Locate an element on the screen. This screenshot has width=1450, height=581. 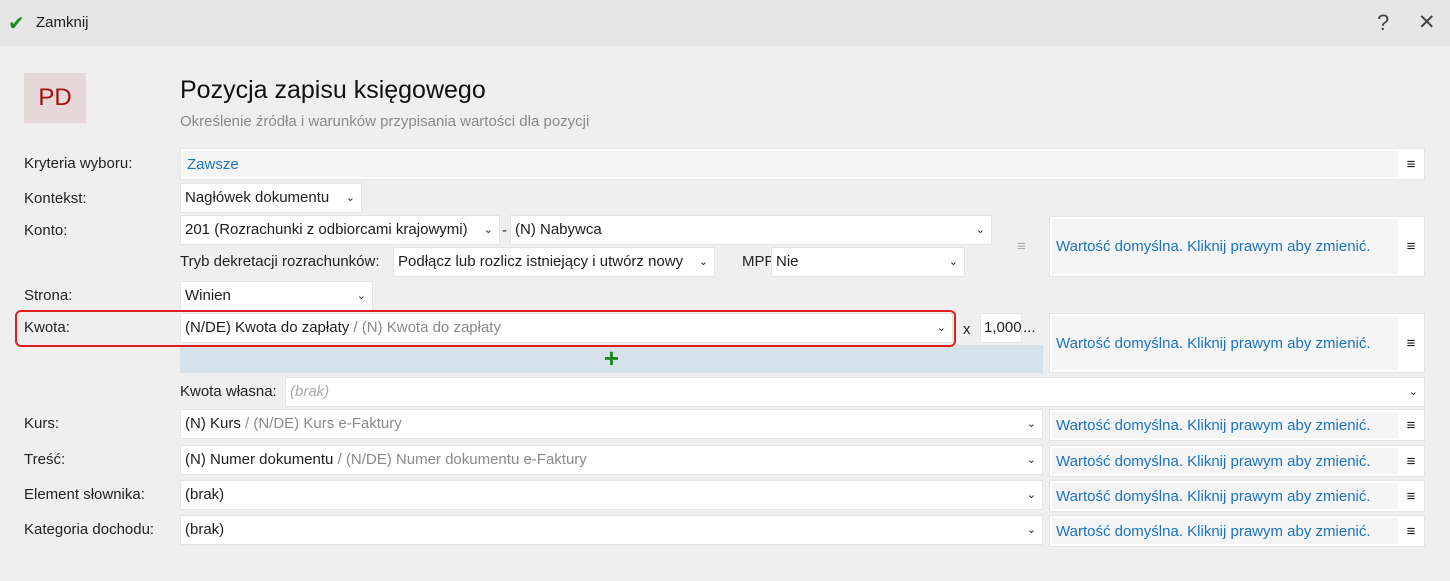
konto-sub-select: (N) Nabywca ⌄ is located at coordinates (751, 230).